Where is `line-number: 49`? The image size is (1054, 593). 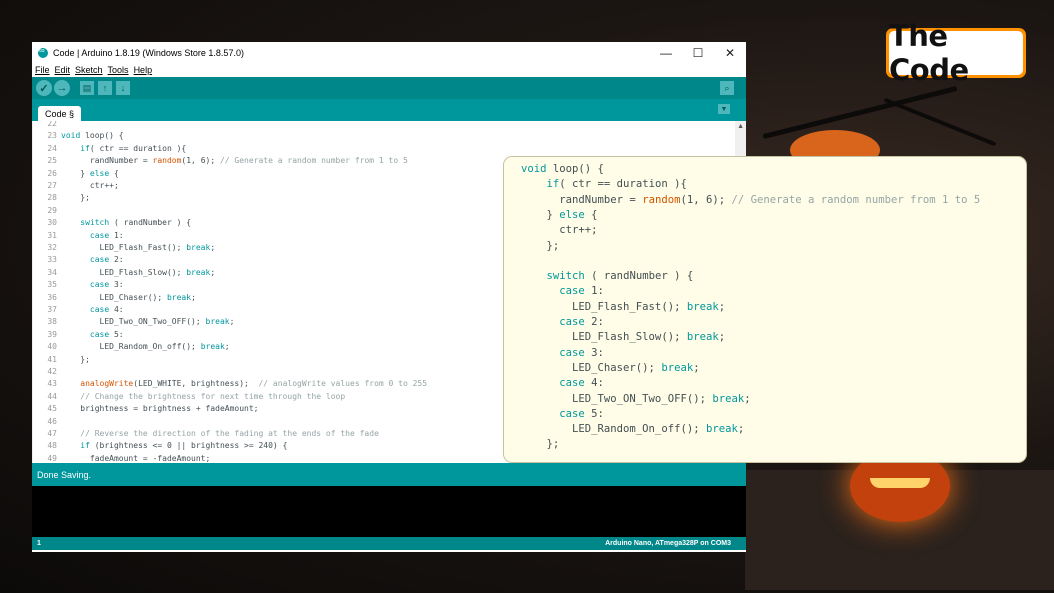 line-number: 49 is located at coordinates (52, 458).